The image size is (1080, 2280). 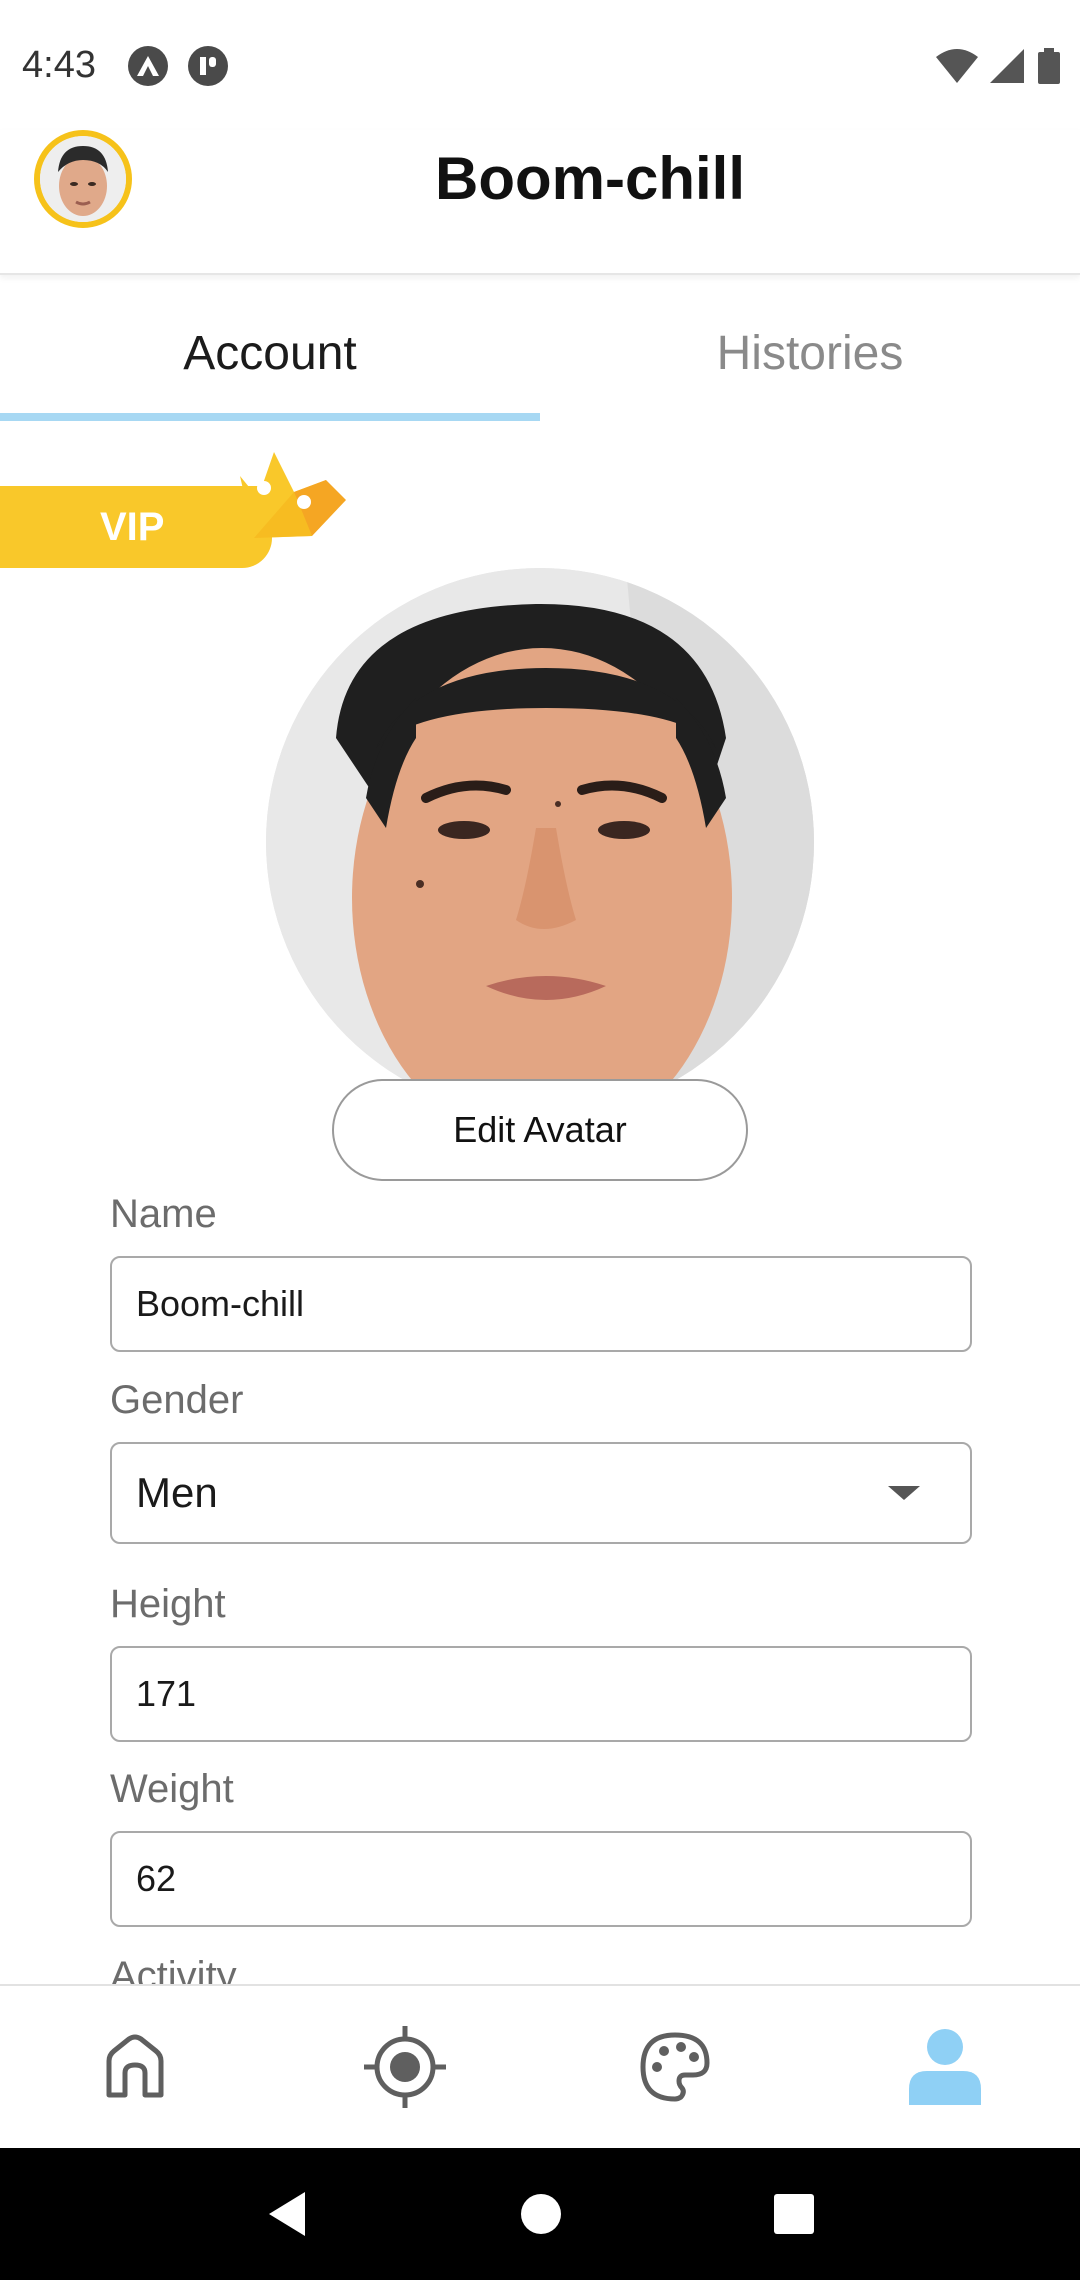 What do you see at coordinates (132, 526) in the screenshot?
I see `vip-label: VIP` at bounding box center [132, 526].